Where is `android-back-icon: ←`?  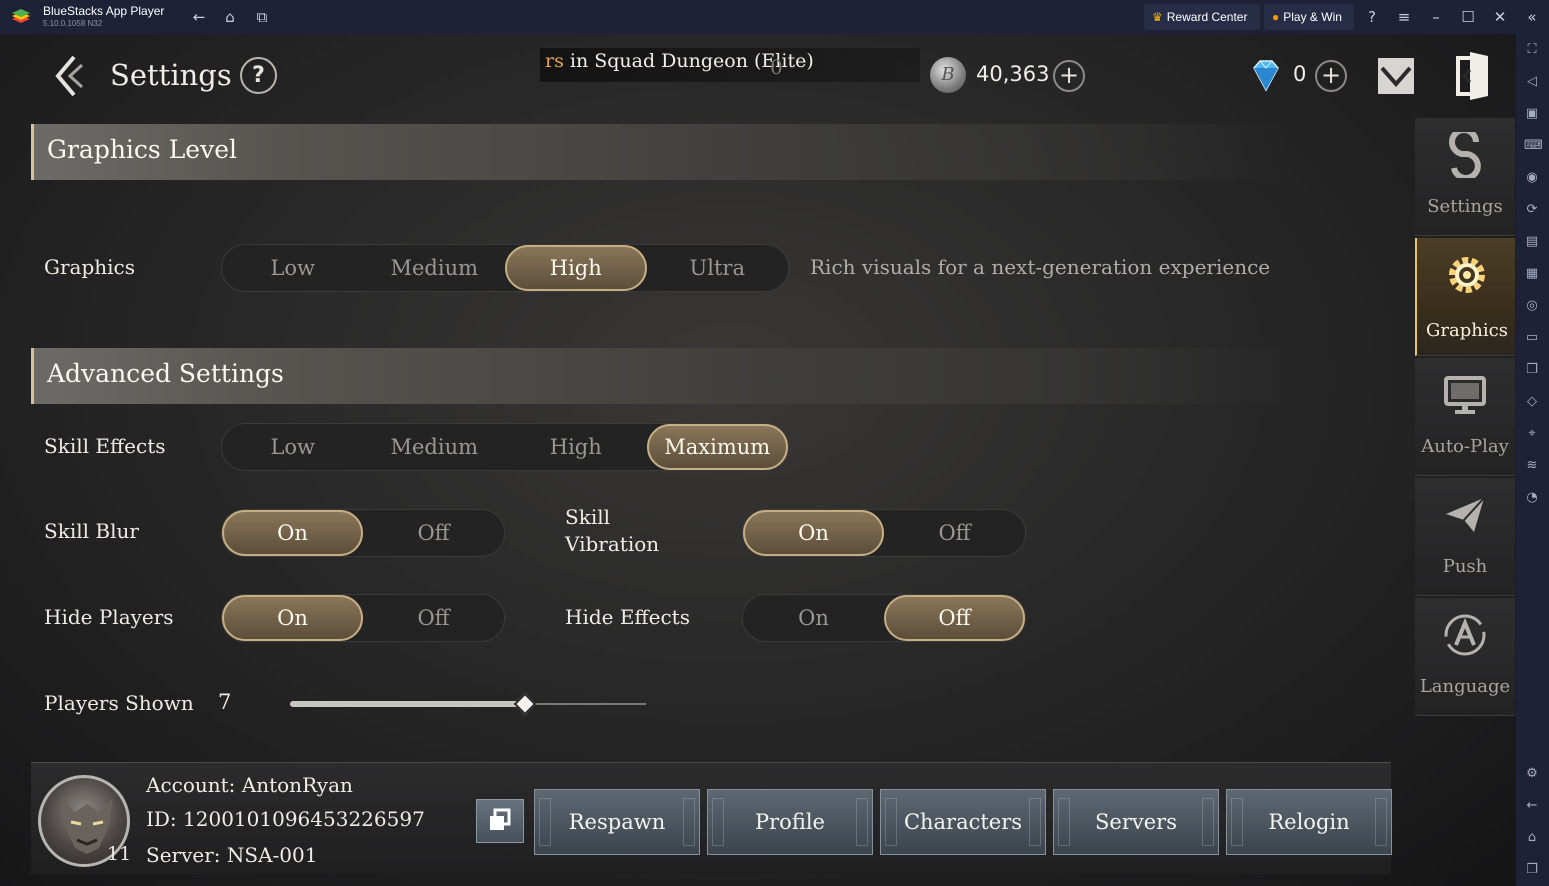
android-back-icon: ← is located at coordinates (1532, 806).